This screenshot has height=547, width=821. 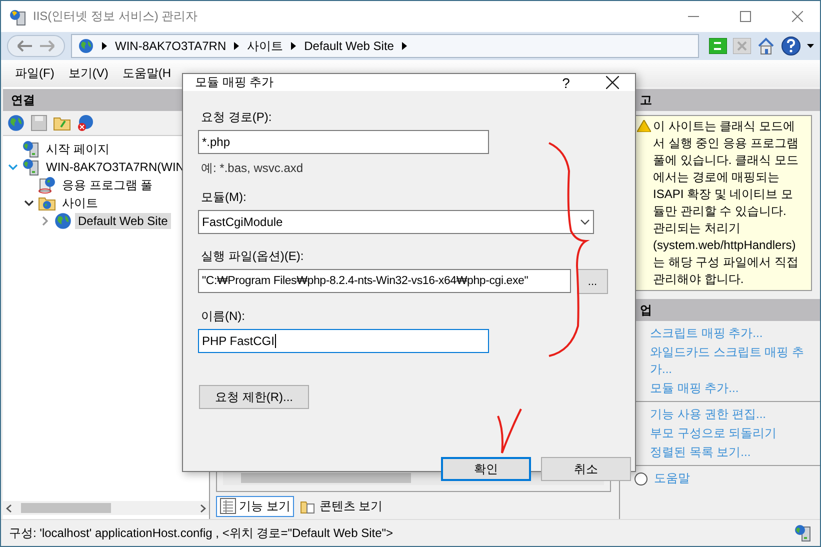 What do you see at coordinates (612, 82) in the screenshot?
I see `close-icon` at bounding box center [612, 82].